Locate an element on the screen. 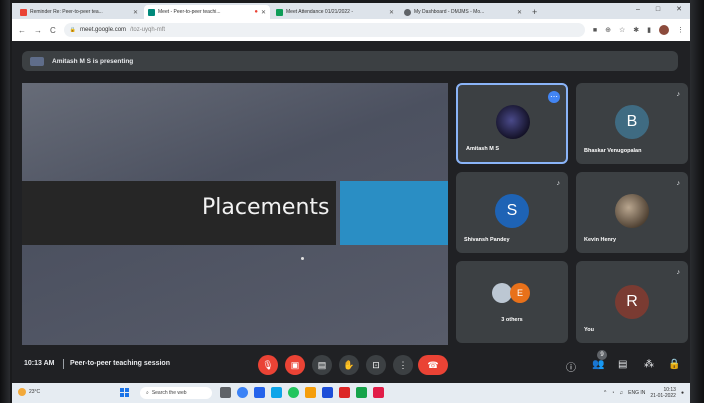  mic-off-icon: 🎙 is located at coordinates (268, 364).